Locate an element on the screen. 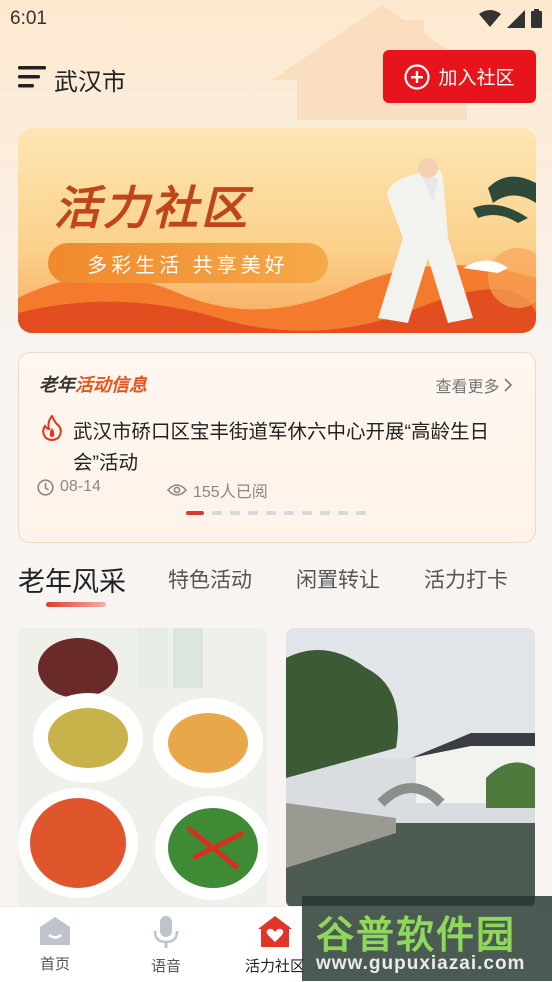  join-label: 加入社区 is located at coordinates (476, 78).